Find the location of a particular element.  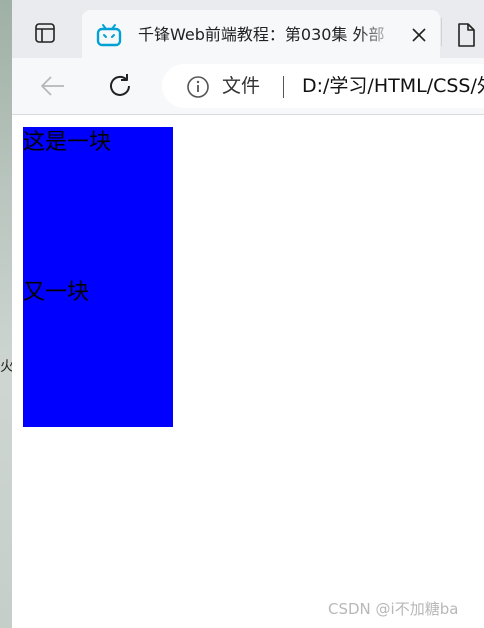

bilibili-tv-icon is located at coordinates (109, 35).